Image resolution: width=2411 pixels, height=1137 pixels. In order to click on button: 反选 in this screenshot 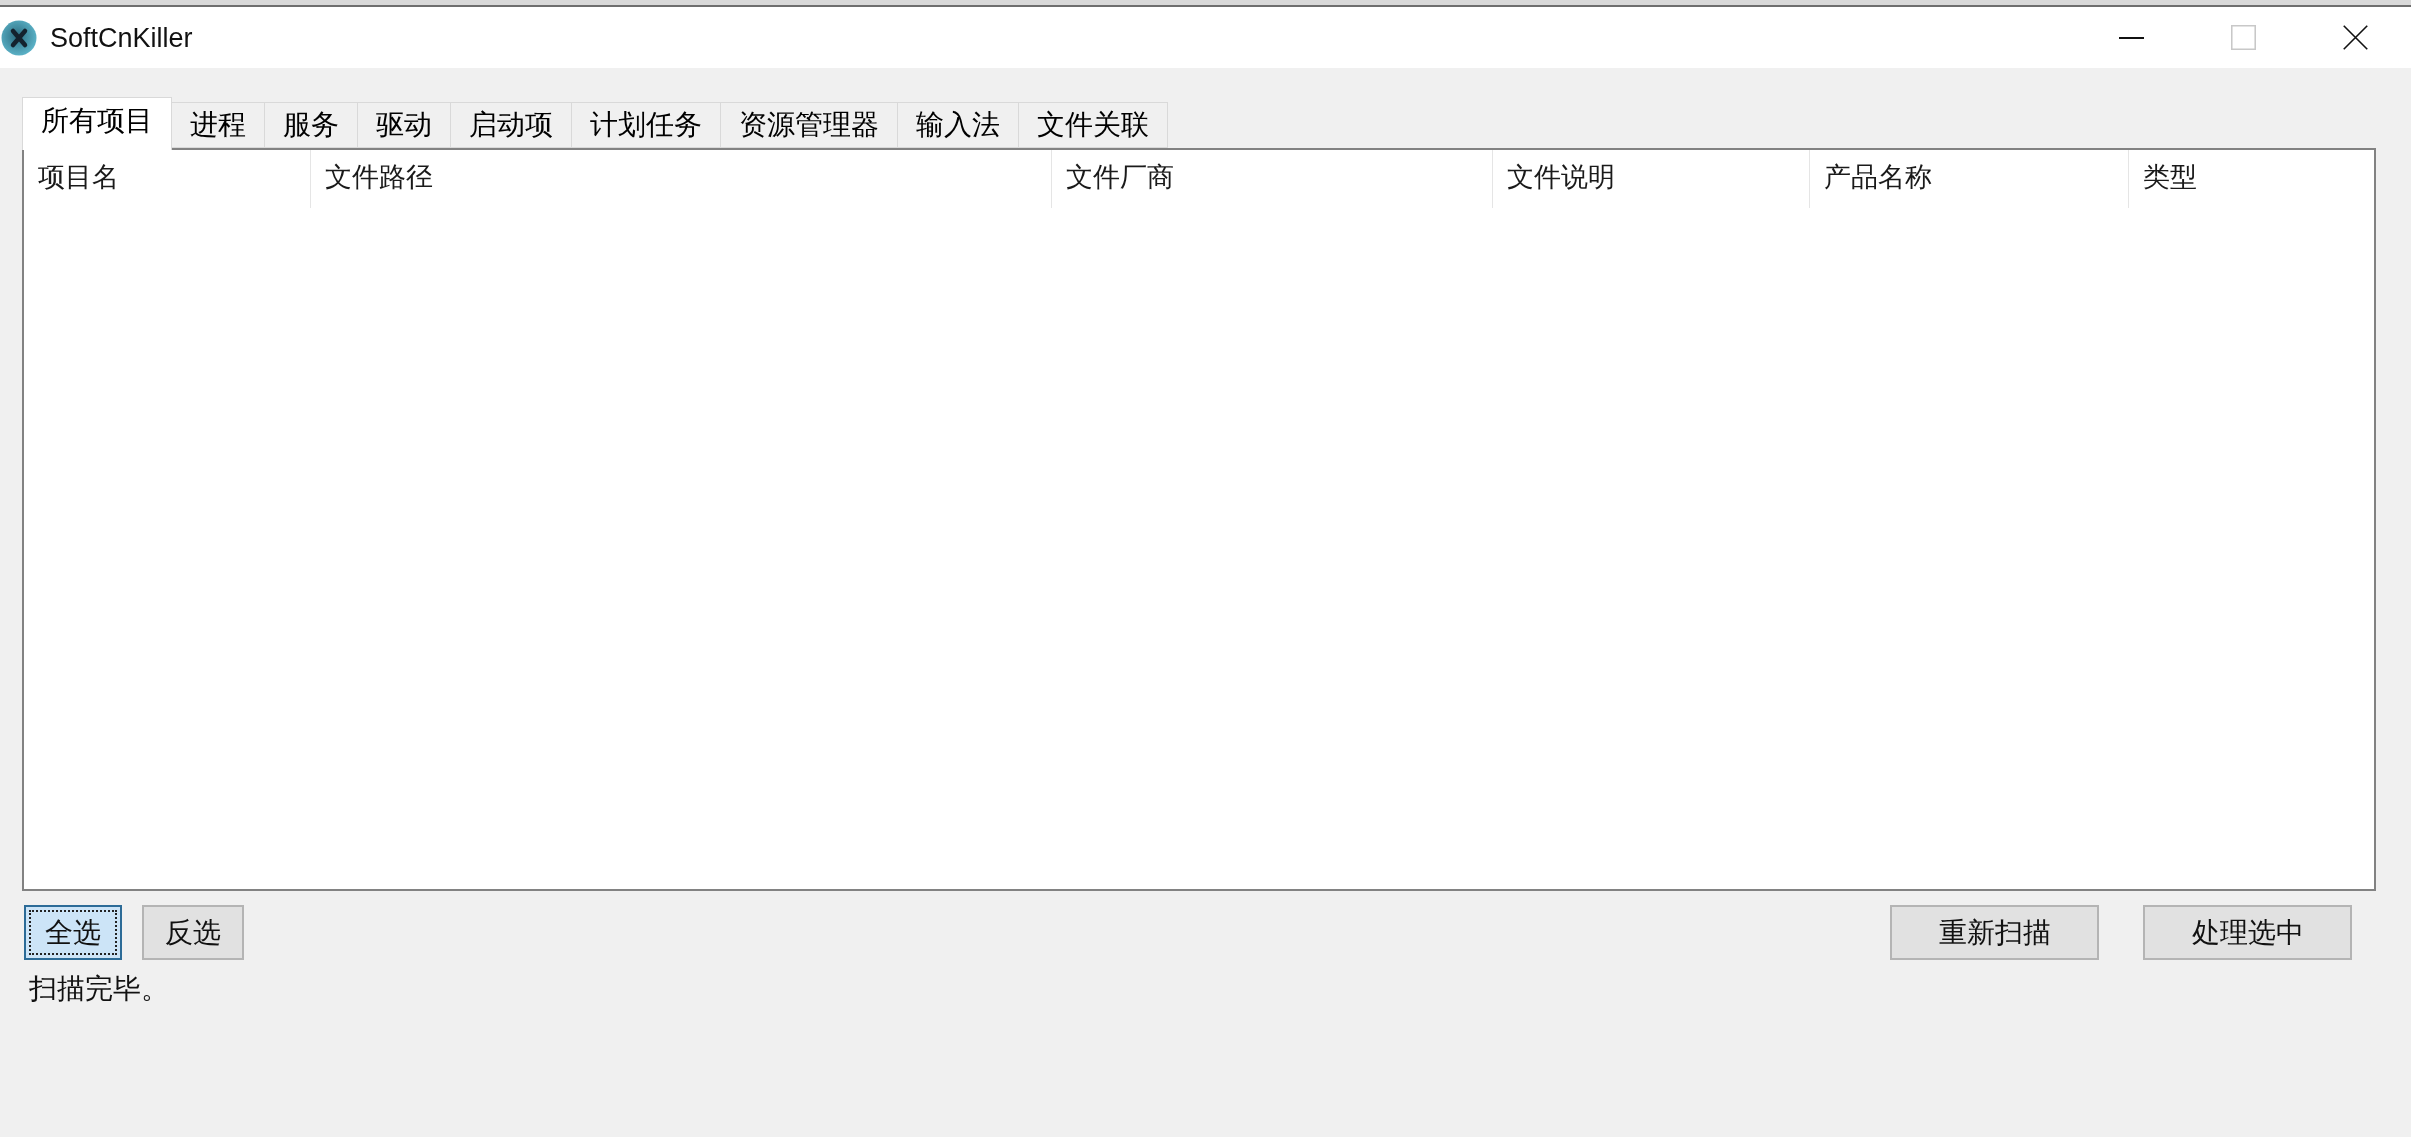, I will do `click(193, 932)`.